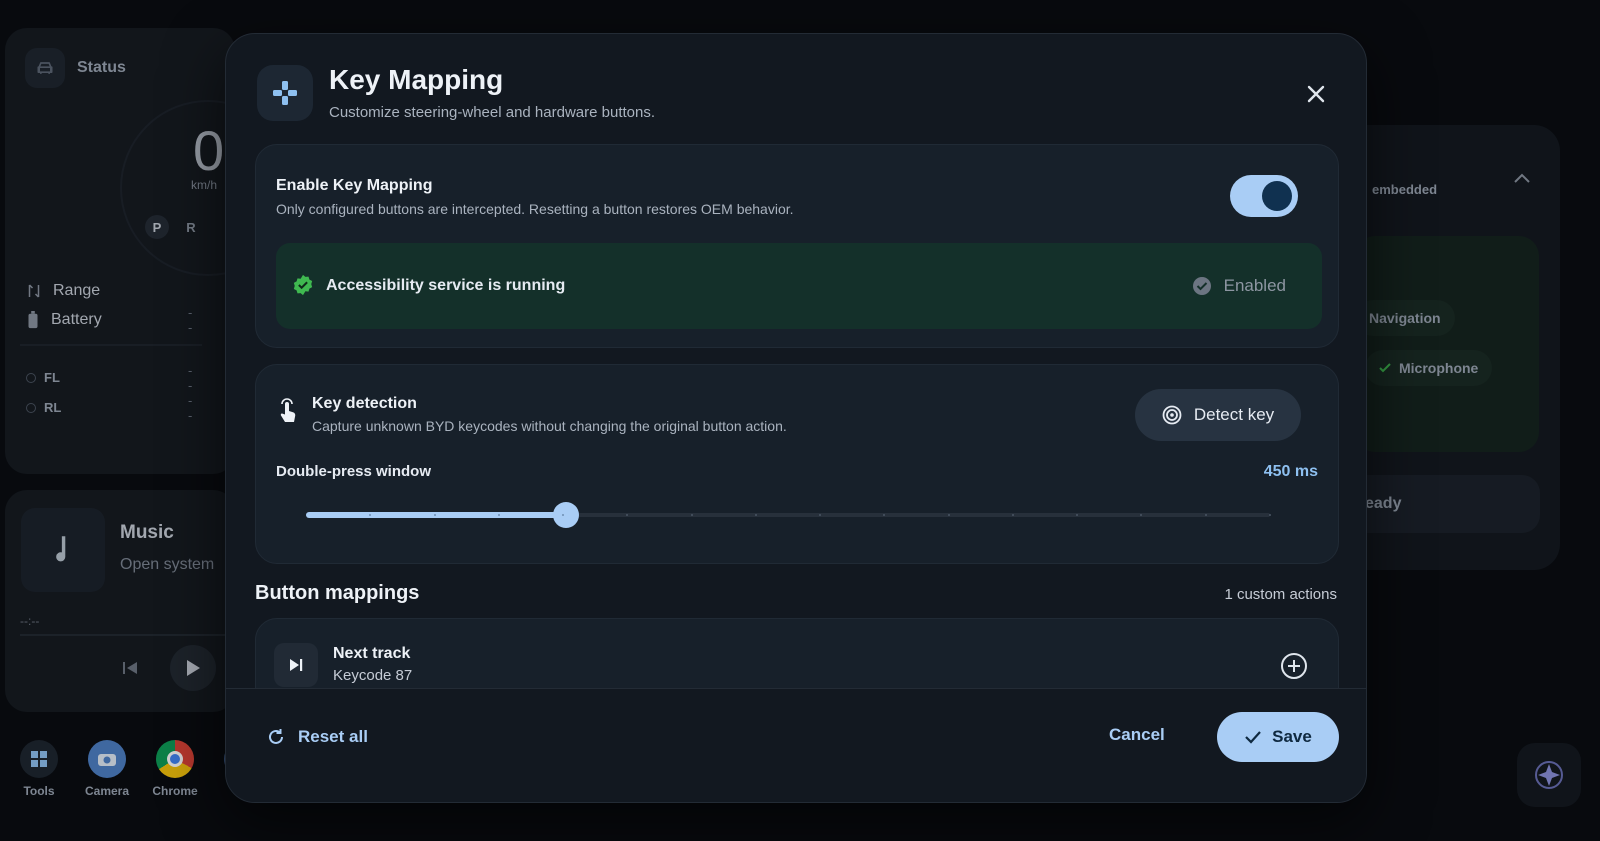 The width and height of the screenshot is (1600, 841). I want to click on detect-key-button: Detect key, so click(1218, 415).